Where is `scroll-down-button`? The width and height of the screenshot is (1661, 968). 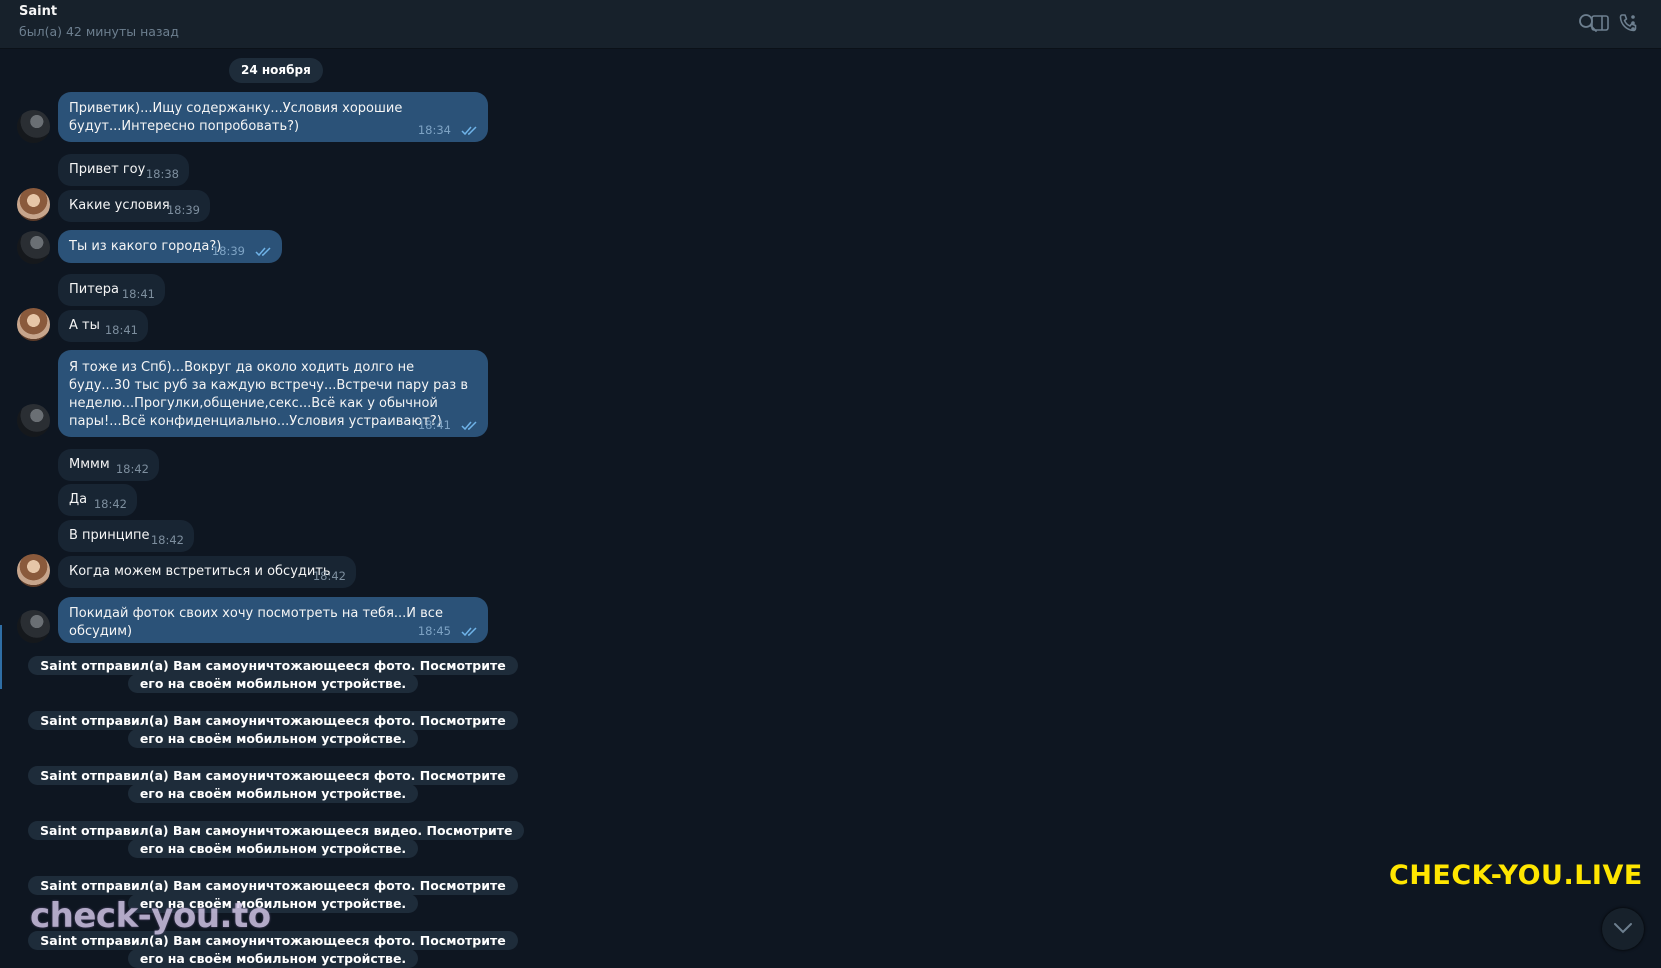
scroll-down-button is located at coordinates (1623, 929).